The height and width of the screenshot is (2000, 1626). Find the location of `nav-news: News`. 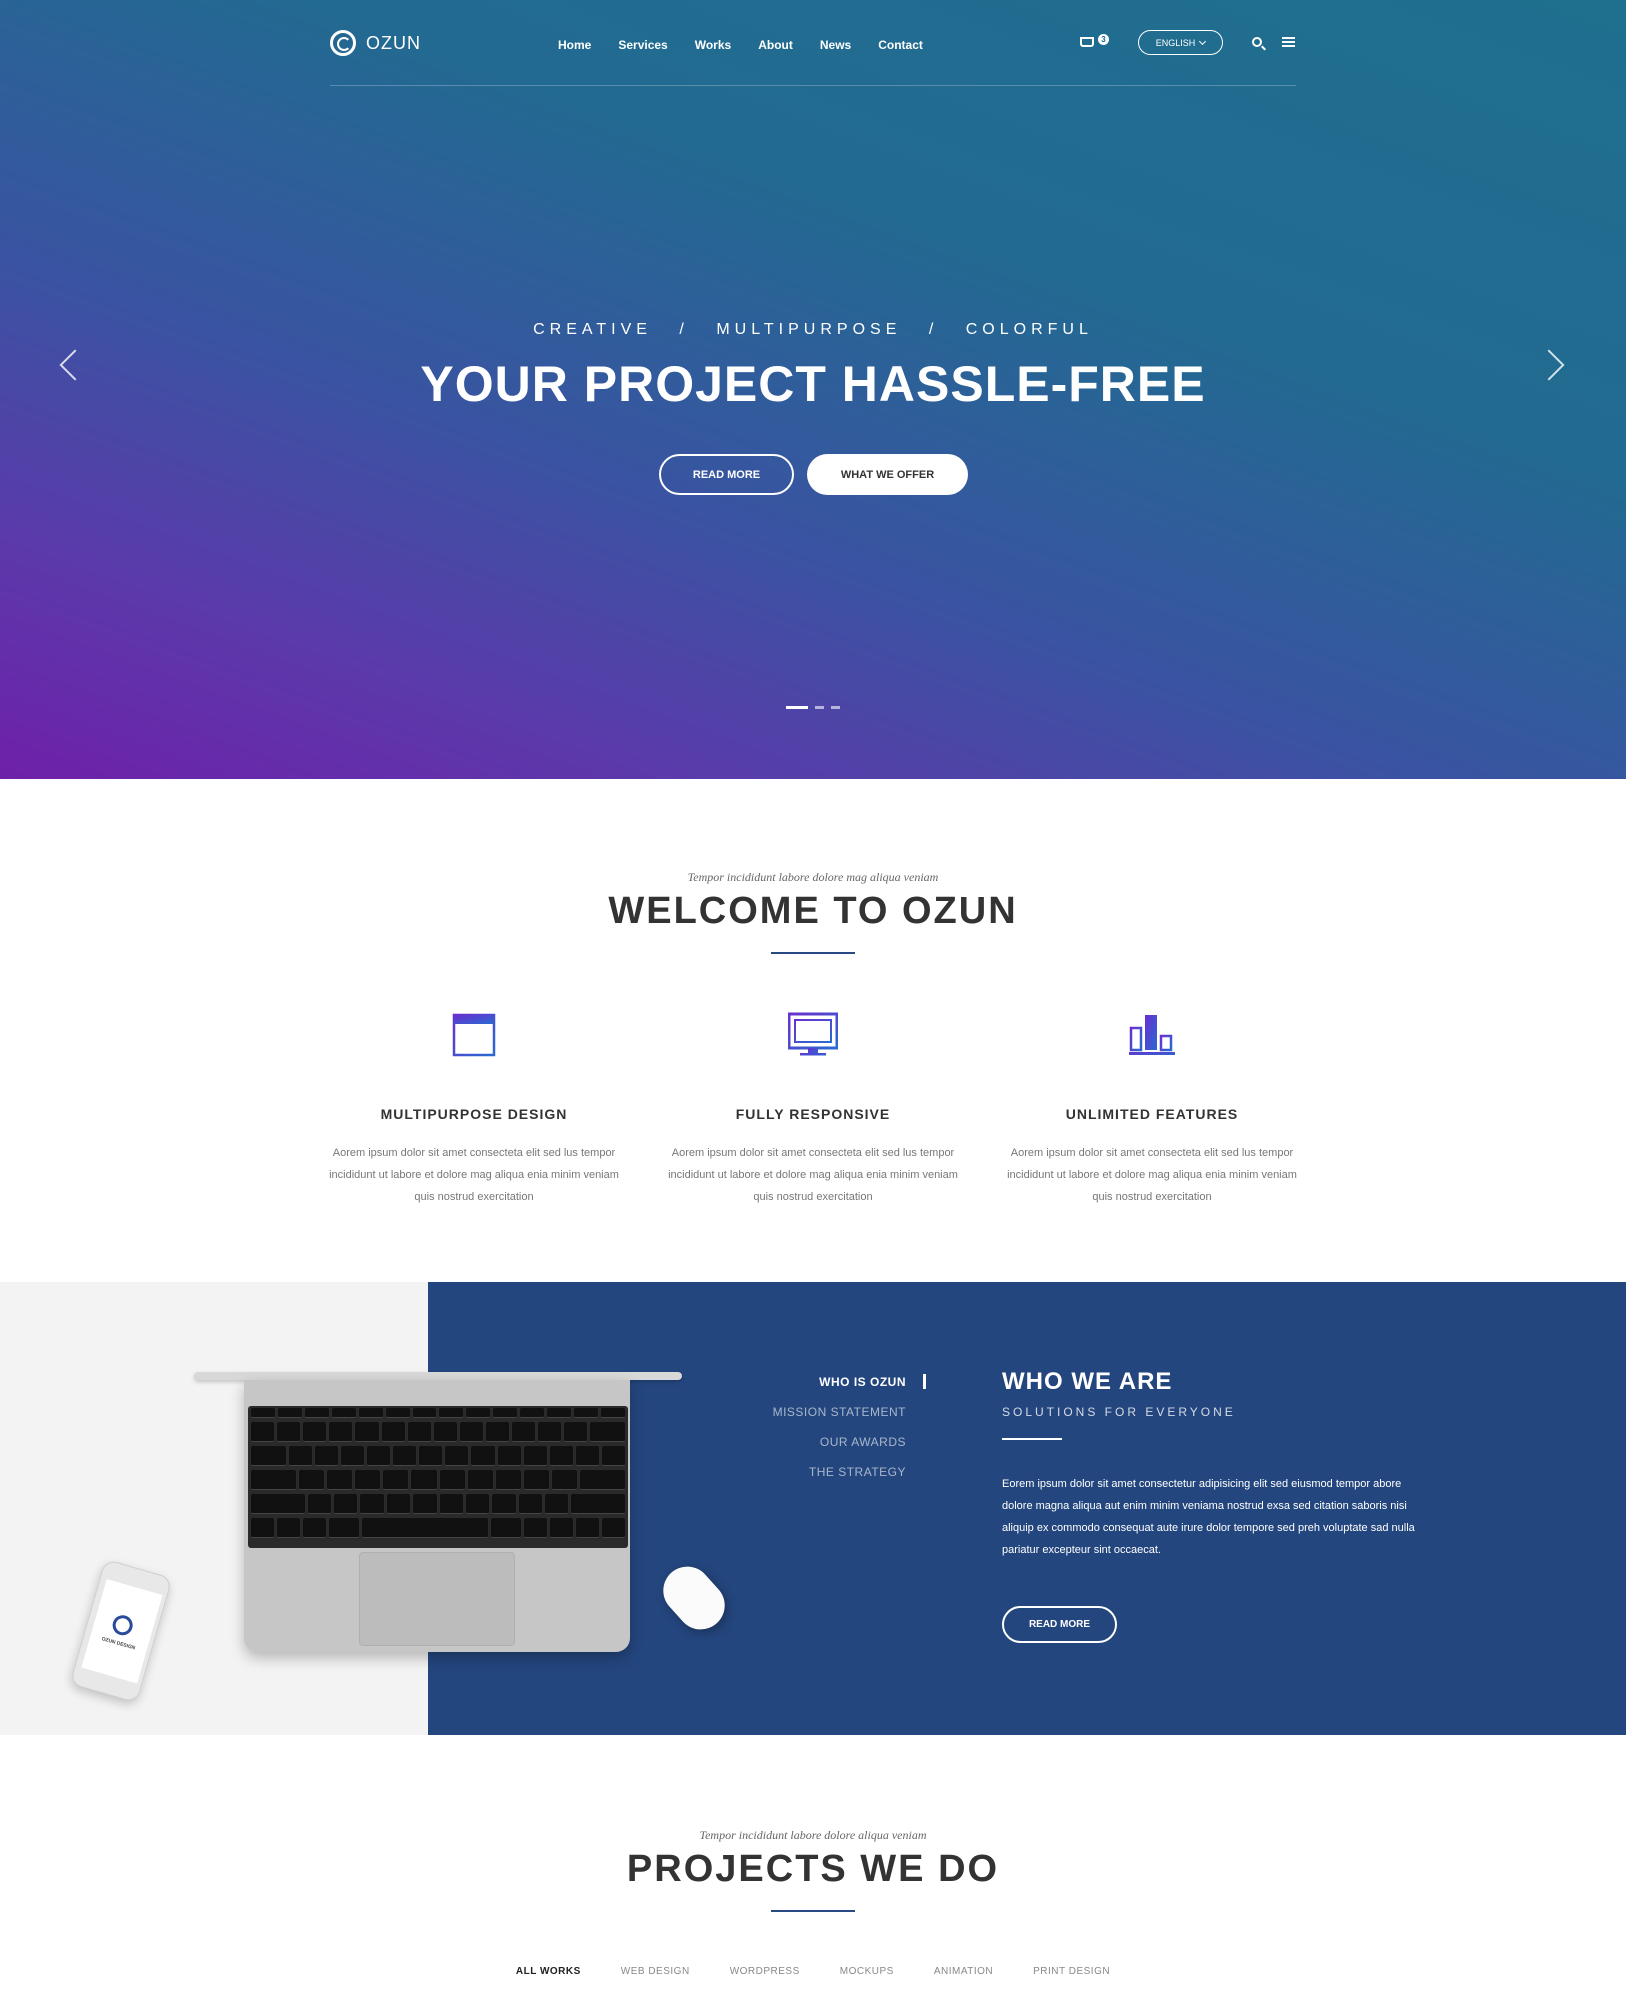

nav-news: News is located at coordinates (835, 45).